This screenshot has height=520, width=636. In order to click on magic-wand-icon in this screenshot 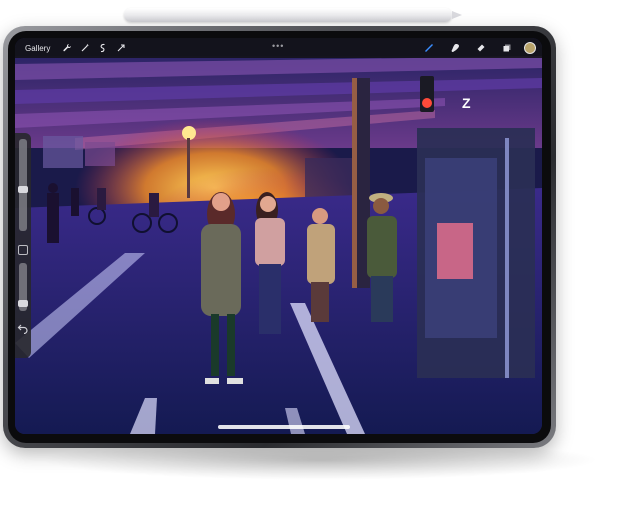, I will do `click(85, 48)`.